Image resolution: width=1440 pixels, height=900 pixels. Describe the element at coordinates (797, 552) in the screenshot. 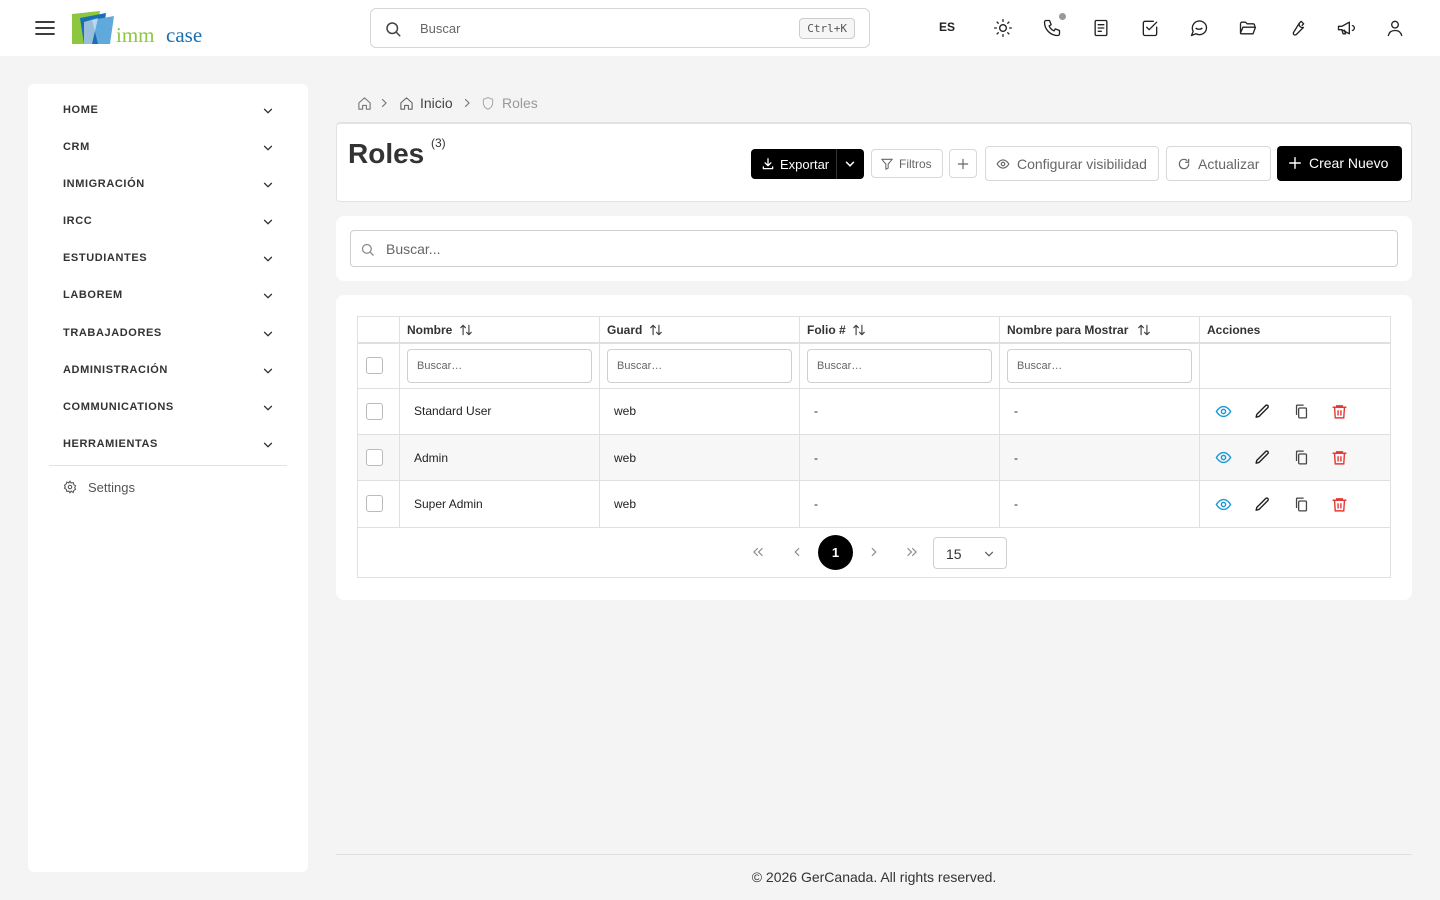

I see `prev-page-button` at that location.